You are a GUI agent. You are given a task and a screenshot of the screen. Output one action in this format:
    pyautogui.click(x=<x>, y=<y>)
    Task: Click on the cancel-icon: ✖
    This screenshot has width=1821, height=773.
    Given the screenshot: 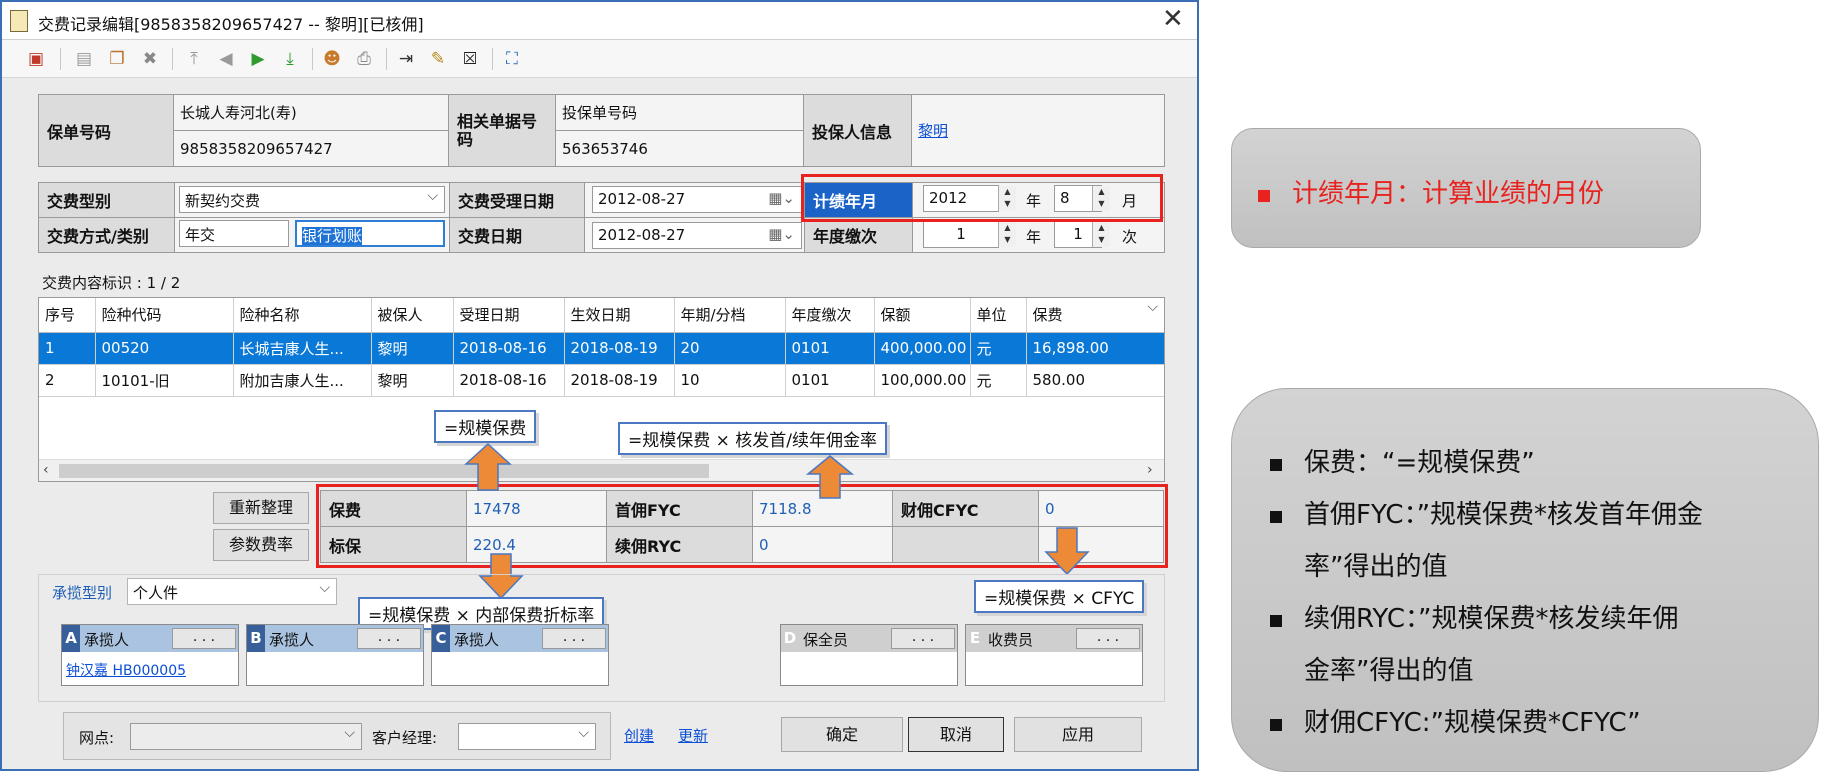 What is the action you would take?
    pyautogui.click(x=150, y=59)
    